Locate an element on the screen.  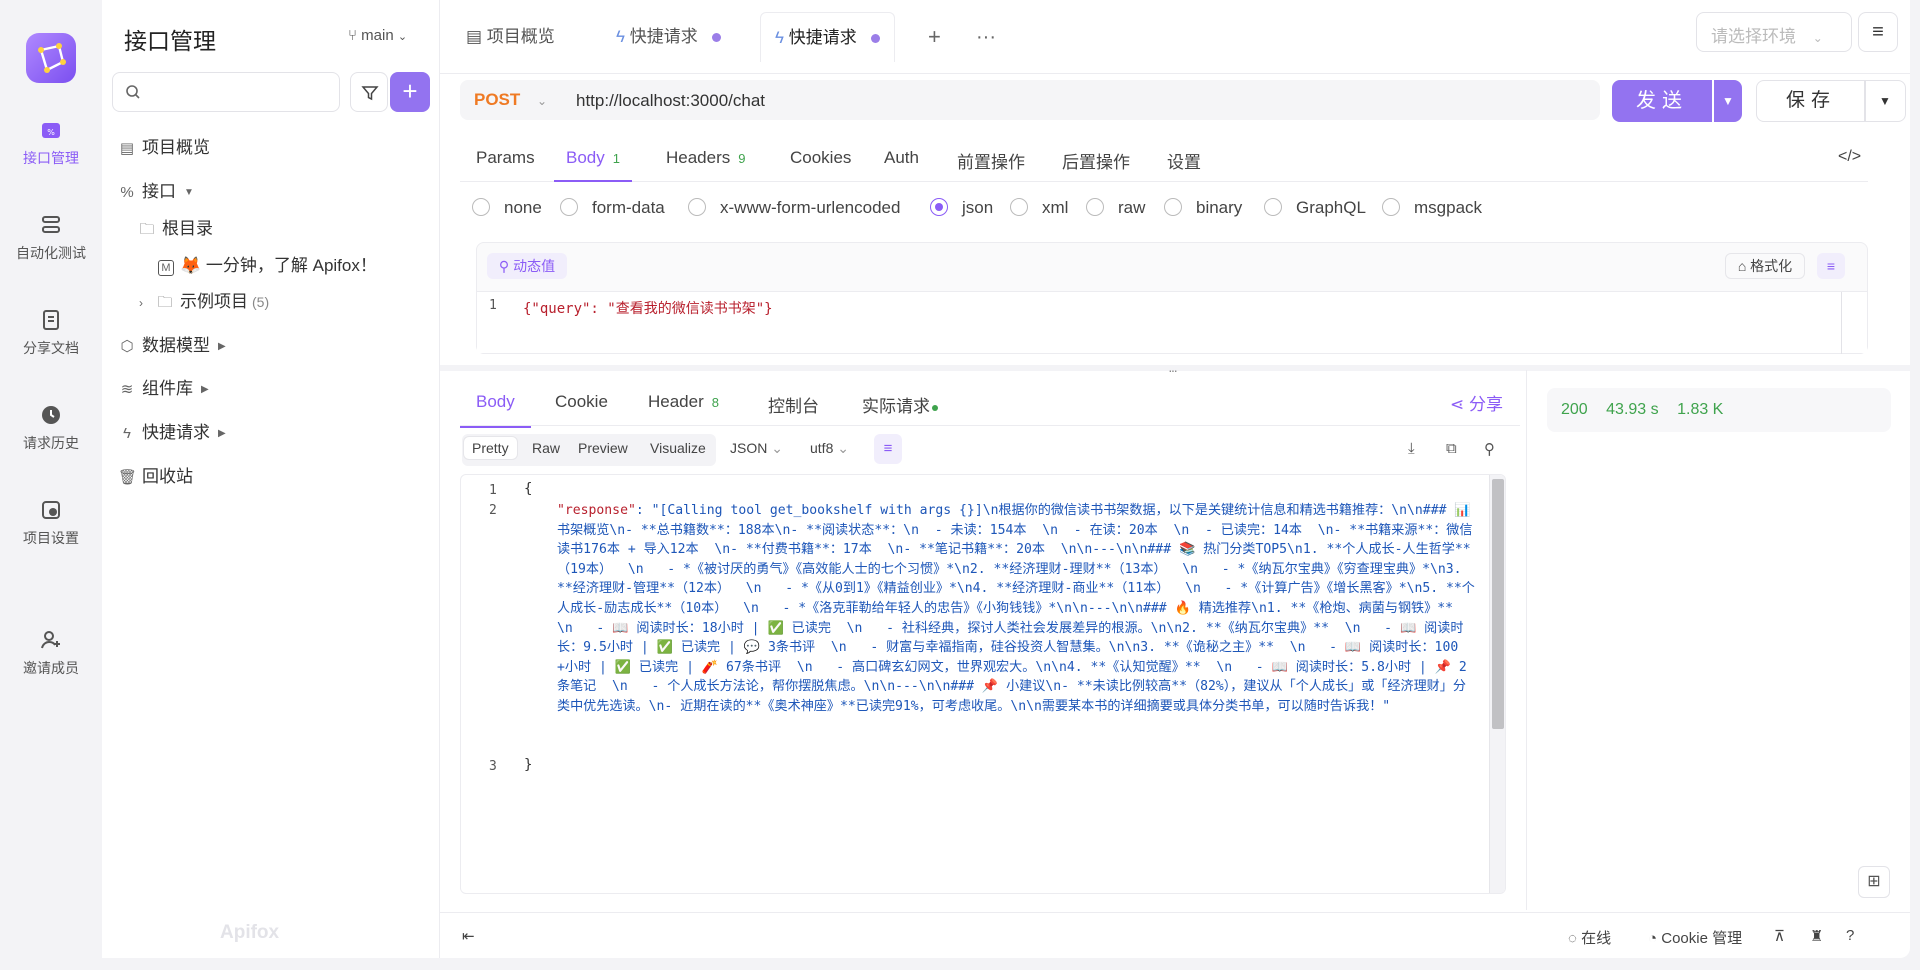
folder-icon: 🗀 is located at coordinates (147, 229).